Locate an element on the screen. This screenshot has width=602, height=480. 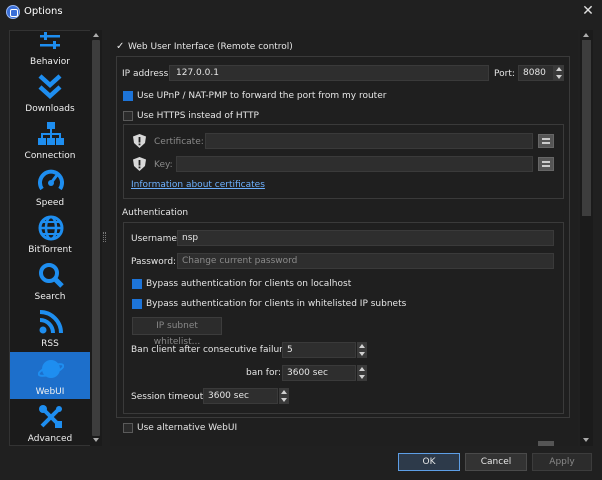
ip-address-input: 127.0.0.1 is located at coordinates (329, 73).